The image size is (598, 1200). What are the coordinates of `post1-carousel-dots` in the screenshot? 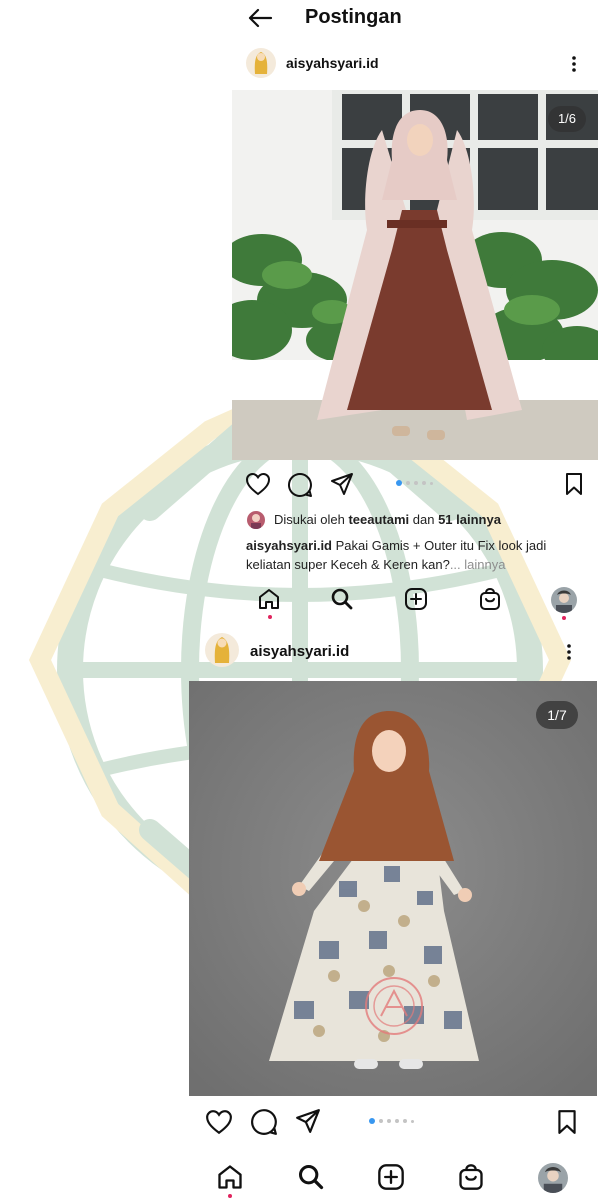 It's located at (414, 483).